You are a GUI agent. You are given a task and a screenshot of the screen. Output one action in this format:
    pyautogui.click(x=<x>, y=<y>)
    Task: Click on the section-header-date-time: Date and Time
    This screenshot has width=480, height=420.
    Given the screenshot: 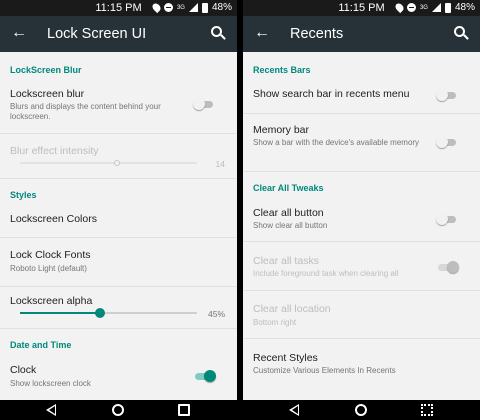 What is the action you would take?
    pyautogui.click(x=41, y=345)
    